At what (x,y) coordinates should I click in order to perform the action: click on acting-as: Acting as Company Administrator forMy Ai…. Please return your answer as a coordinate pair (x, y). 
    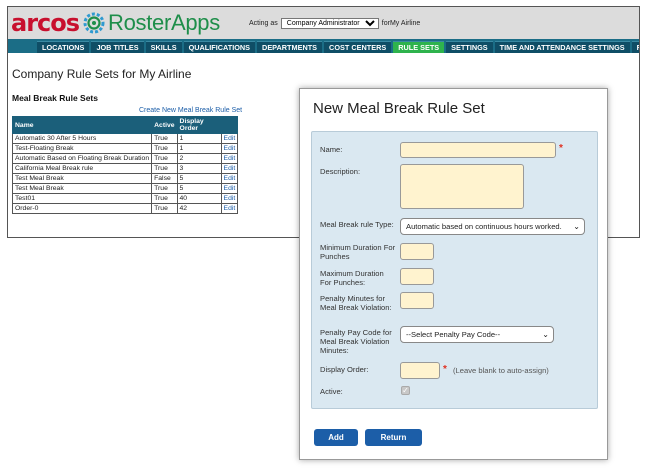
    Looking at the image, I should click on (334, 23).